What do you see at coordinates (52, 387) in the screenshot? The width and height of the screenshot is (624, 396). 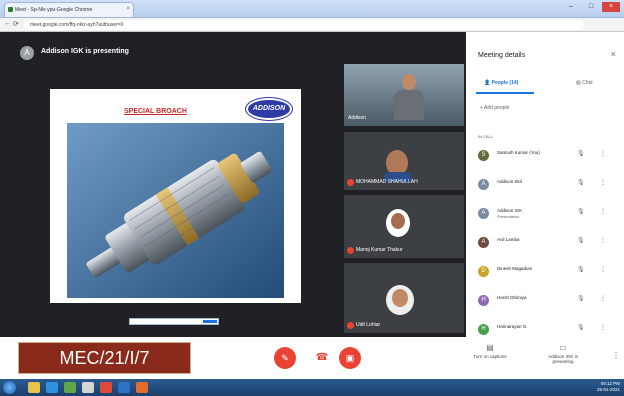 I see `internet-explorer-icon` at bounding box center [52, 387].